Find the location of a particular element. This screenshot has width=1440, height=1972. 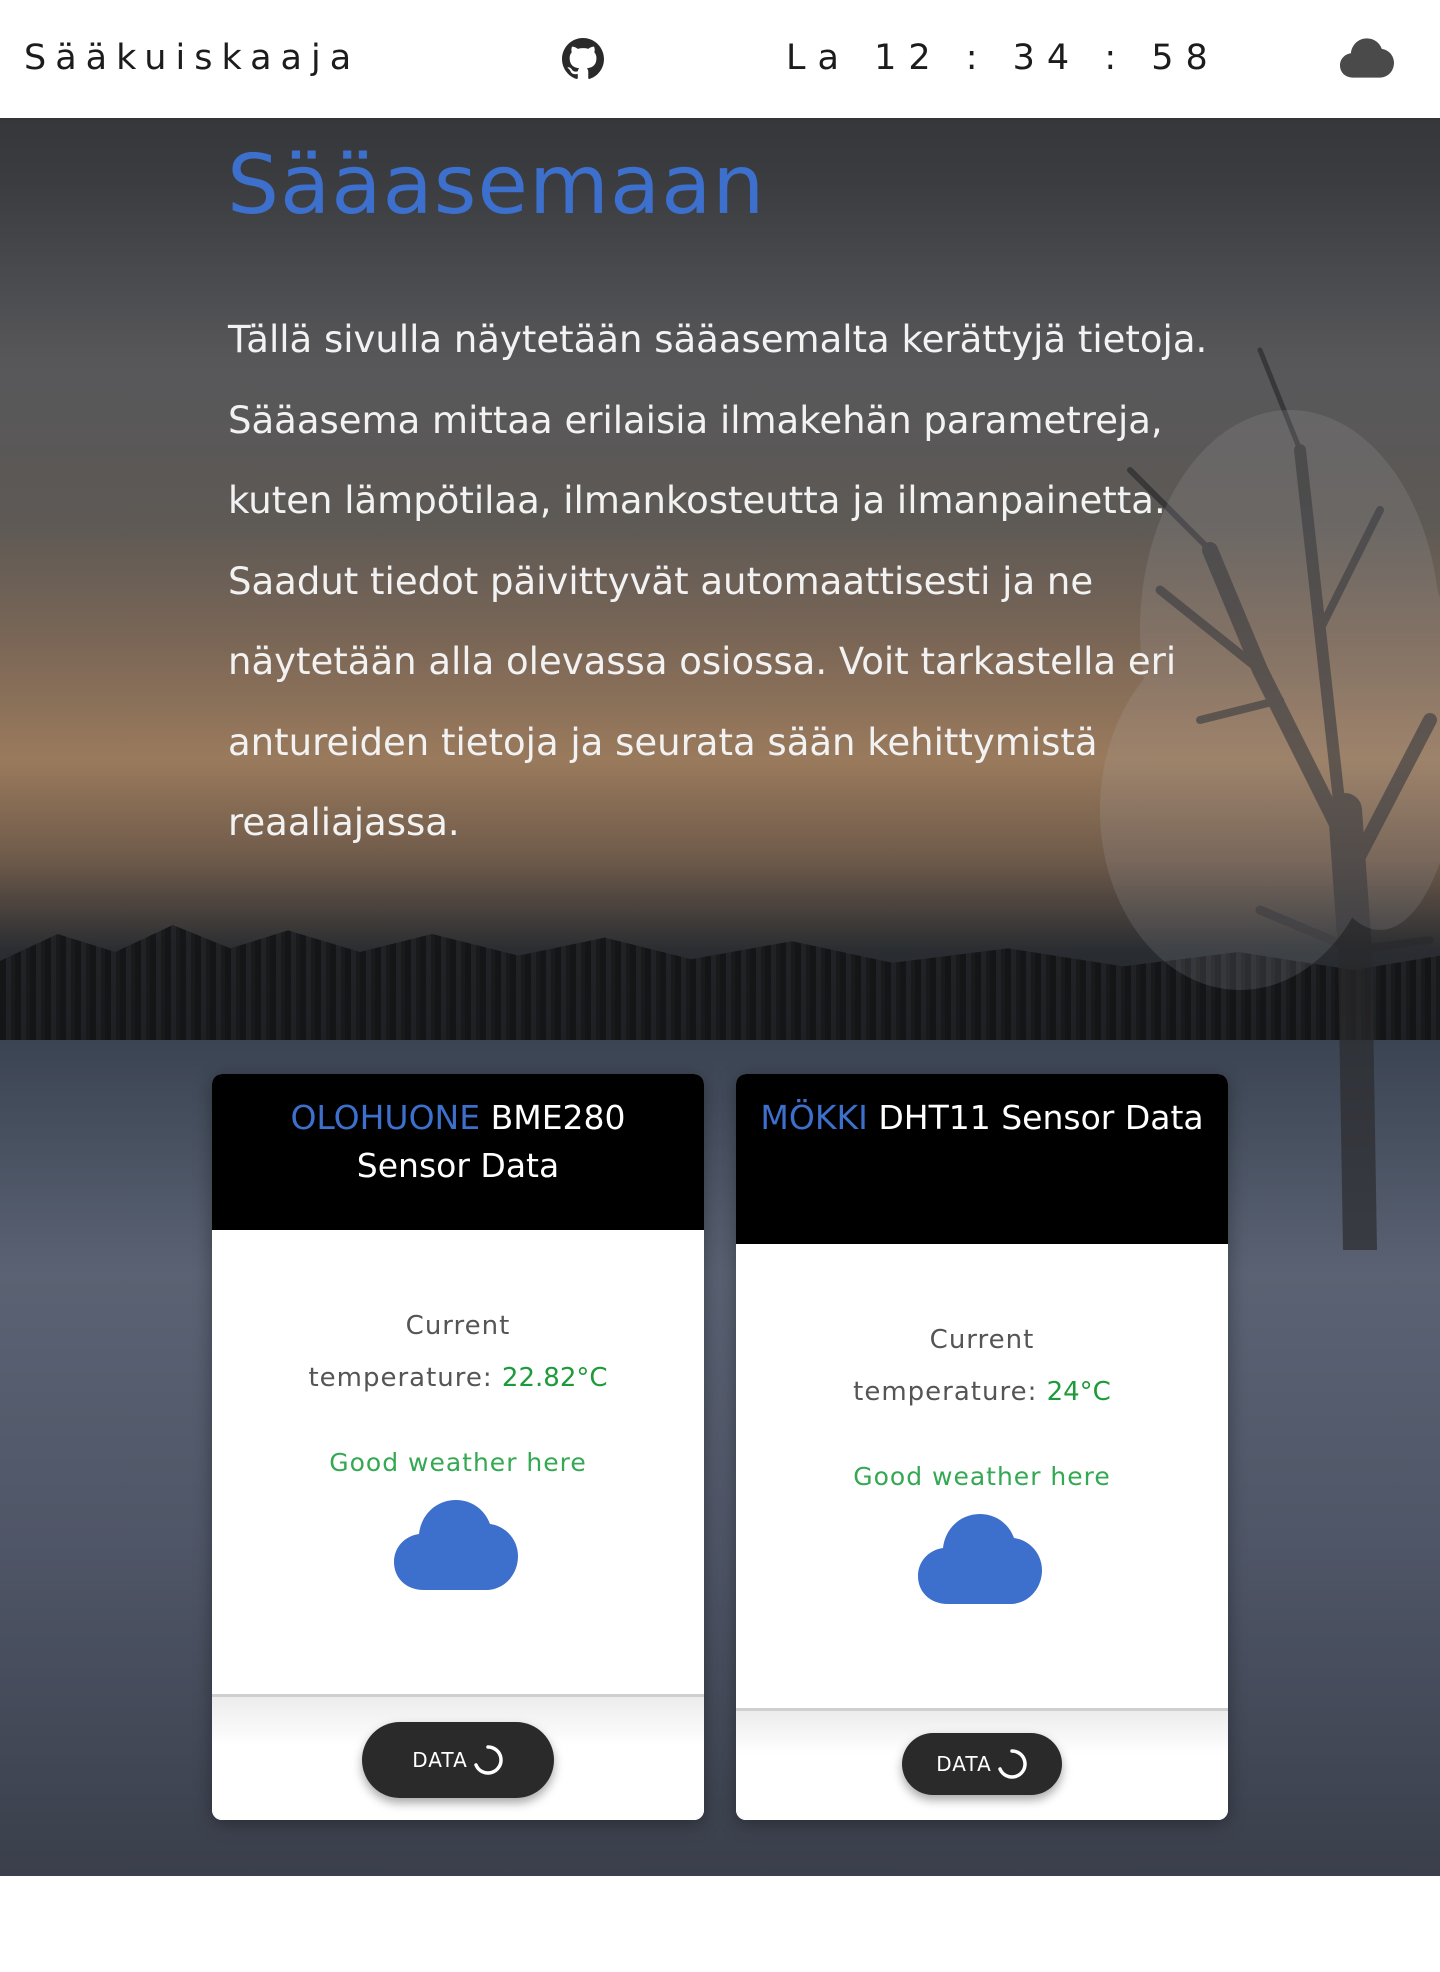

card-location: MÖKKI is located at coordinates (814, 1117).